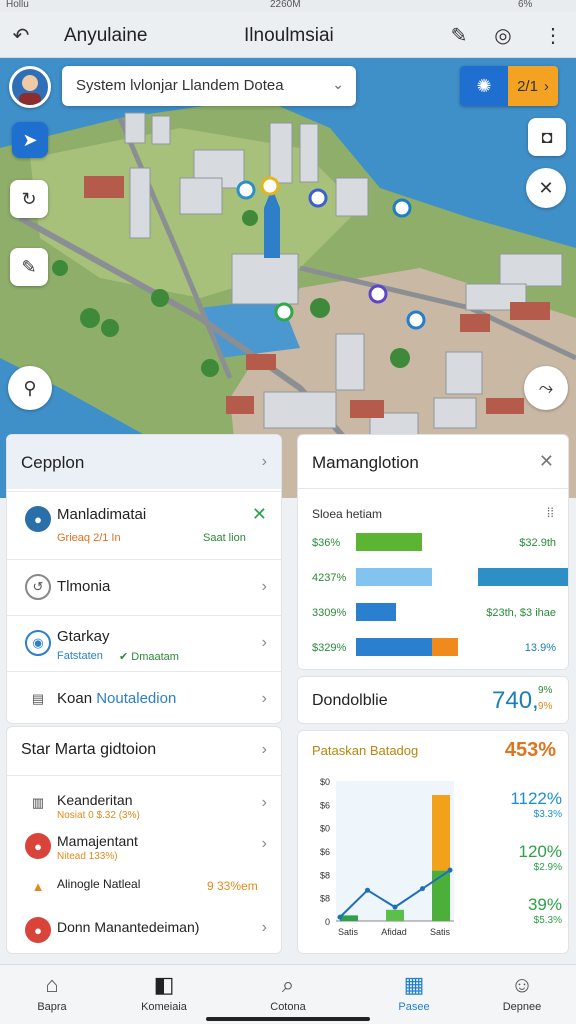 This screenshot has width=576, height=1024. Describe the element at coordinates (38, 886) in the screenshot. I see `warning-icon: ▲` at that location.